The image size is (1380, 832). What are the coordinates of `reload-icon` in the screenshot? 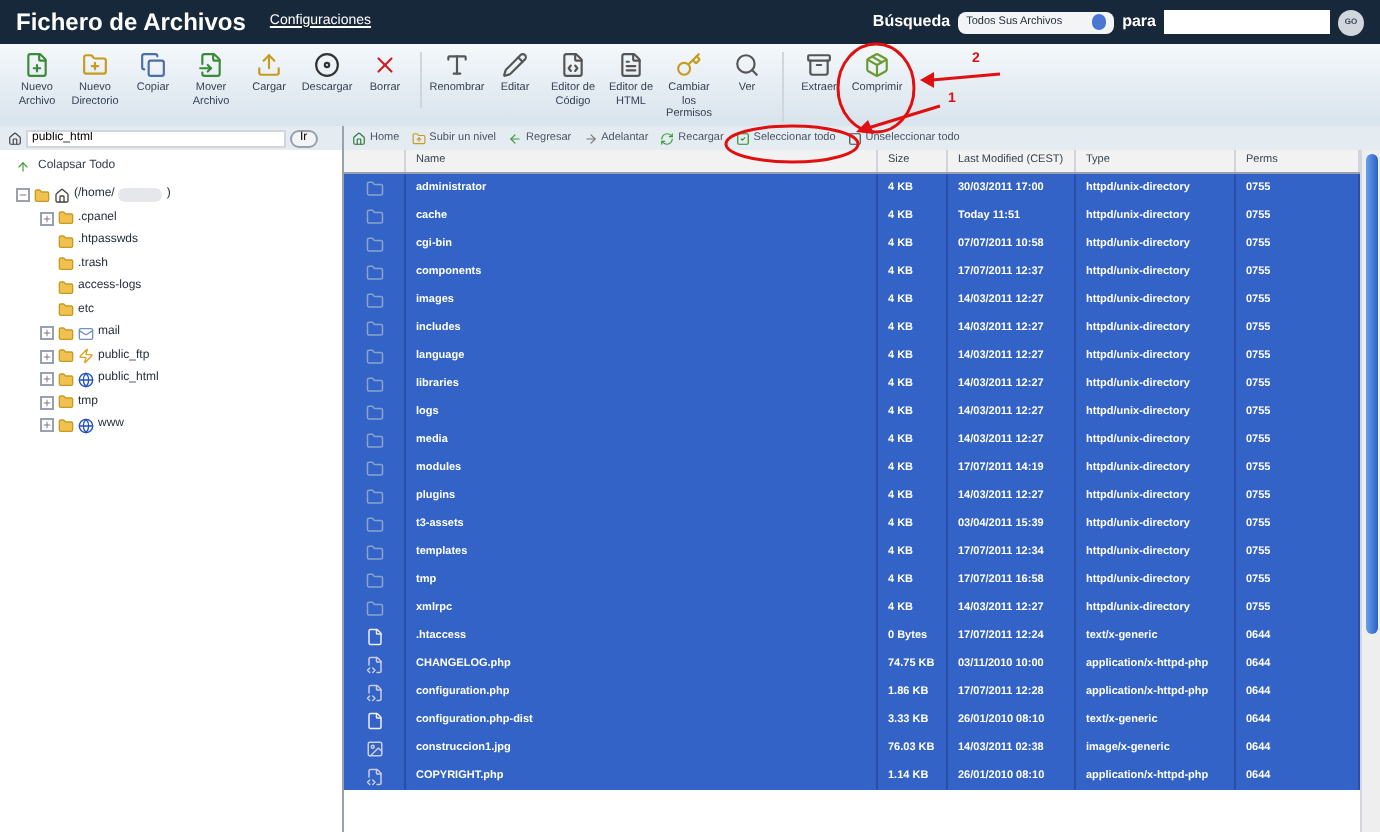 It's located at (667, 138).